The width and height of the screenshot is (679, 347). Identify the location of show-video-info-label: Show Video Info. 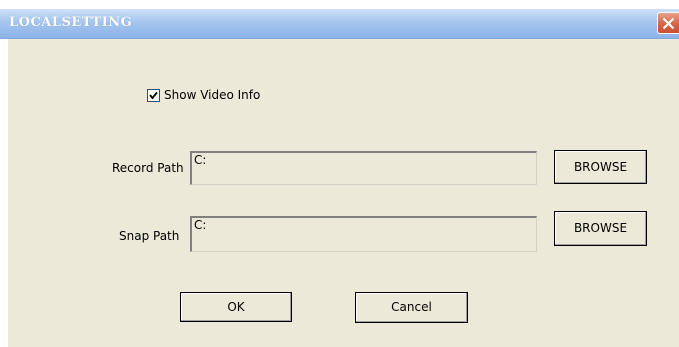
(212, 95).